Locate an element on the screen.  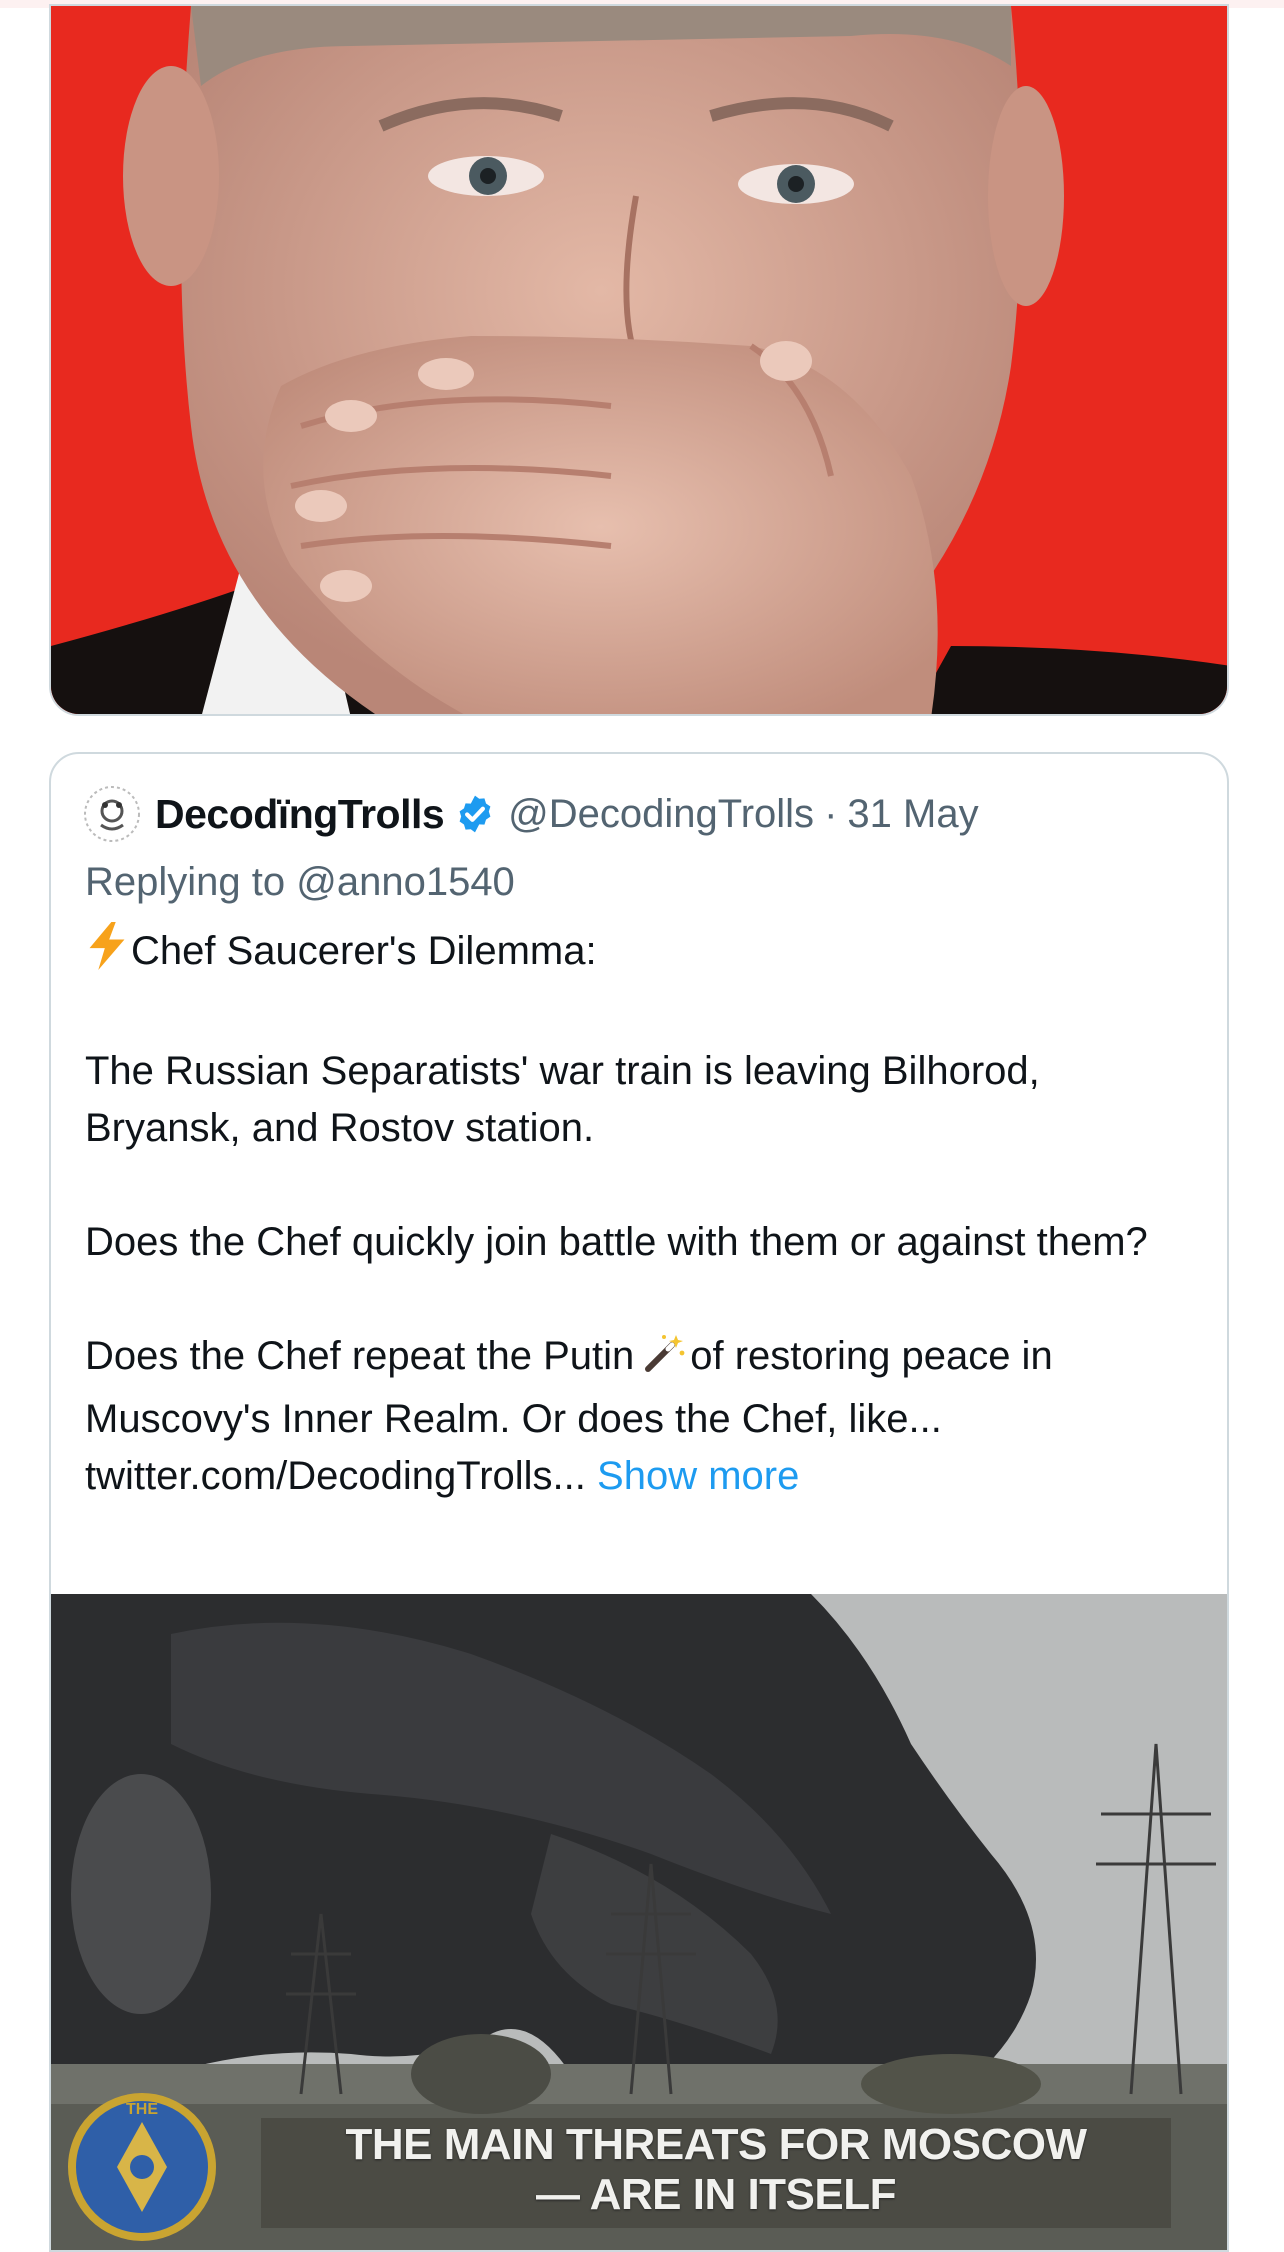
avatar-icon is located at coordinates (112, 814).